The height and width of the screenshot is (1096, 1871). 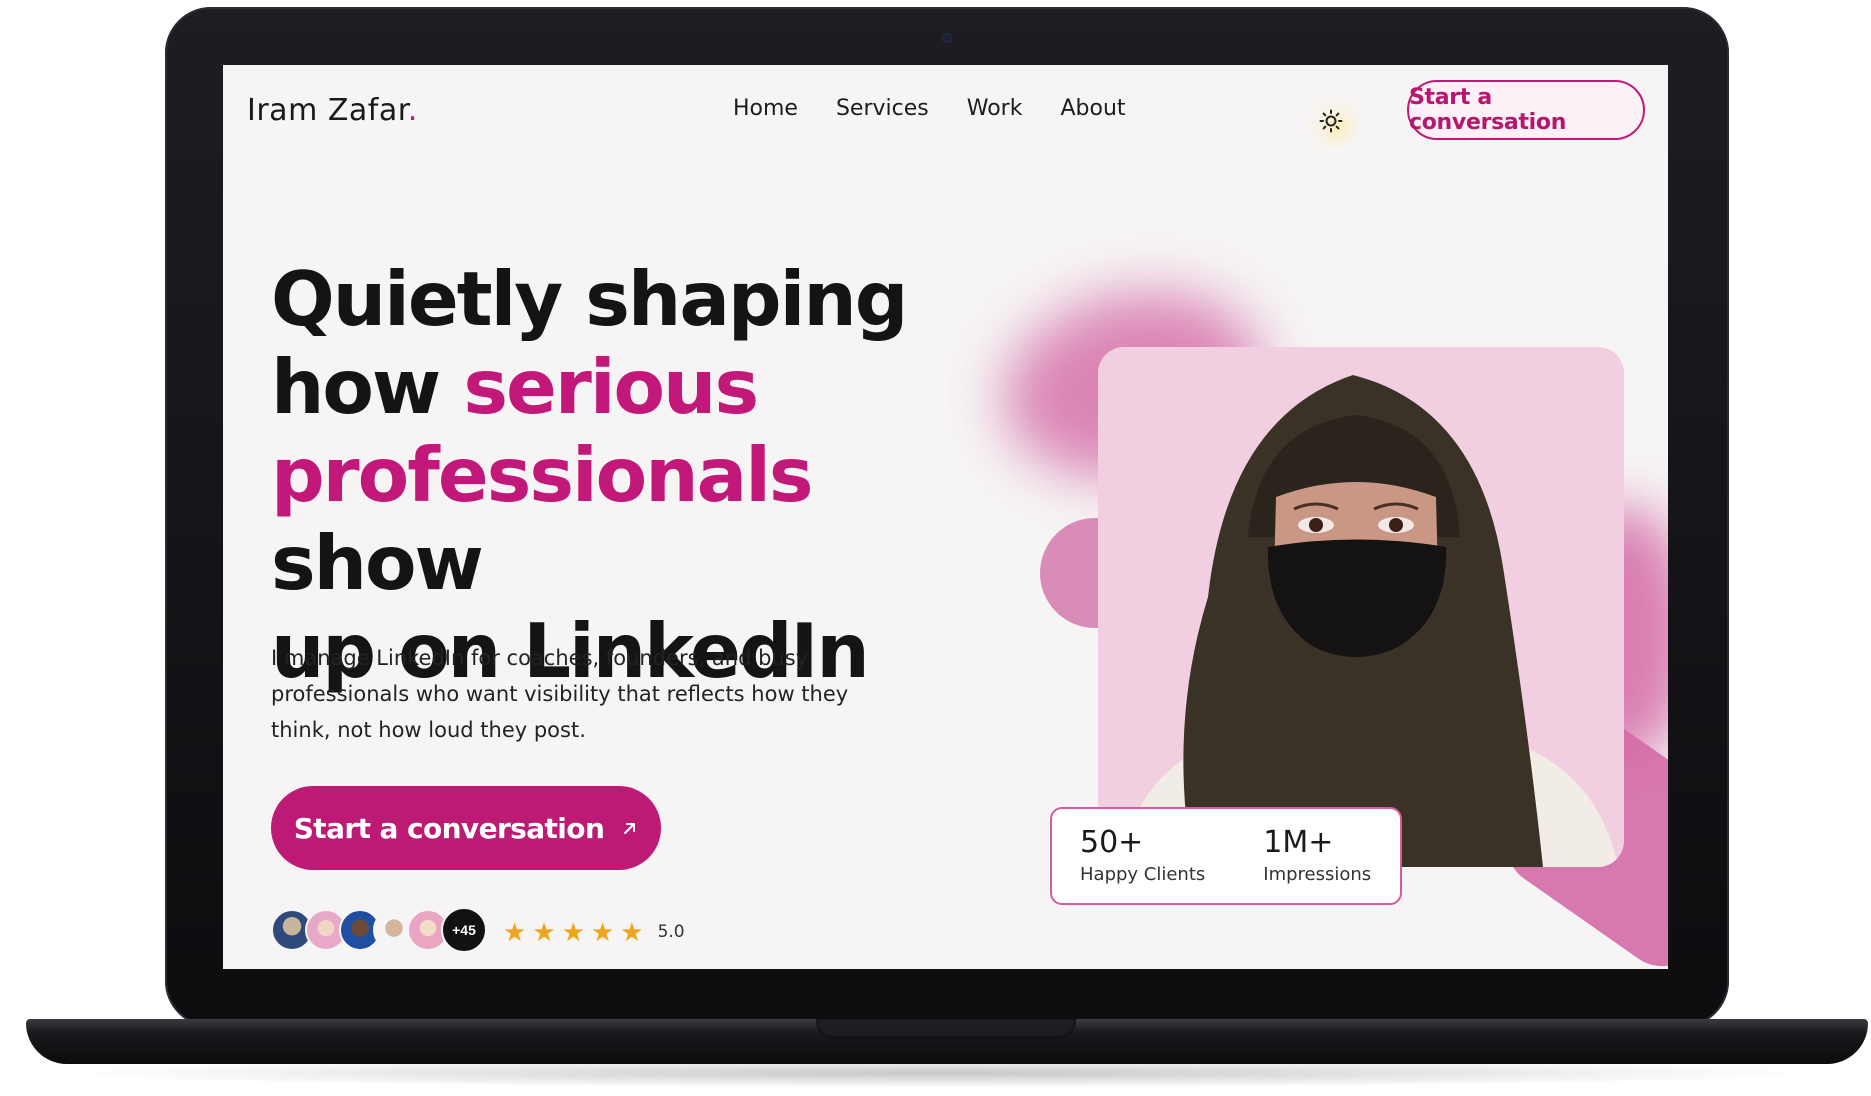 I want to click on stat-value: 1M+, so click(x=1298, y=842).